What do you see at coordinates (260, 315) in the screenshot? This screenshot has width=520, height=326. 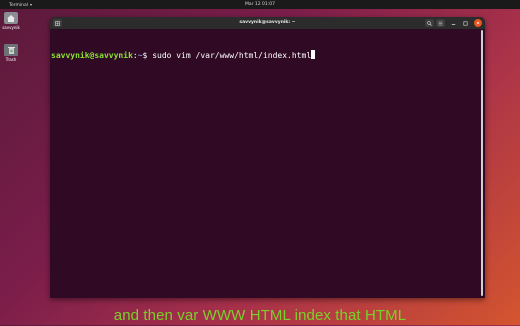 I see `video-caption: and then var WWW HTML index that HTML` at bounding box center [260, 315].